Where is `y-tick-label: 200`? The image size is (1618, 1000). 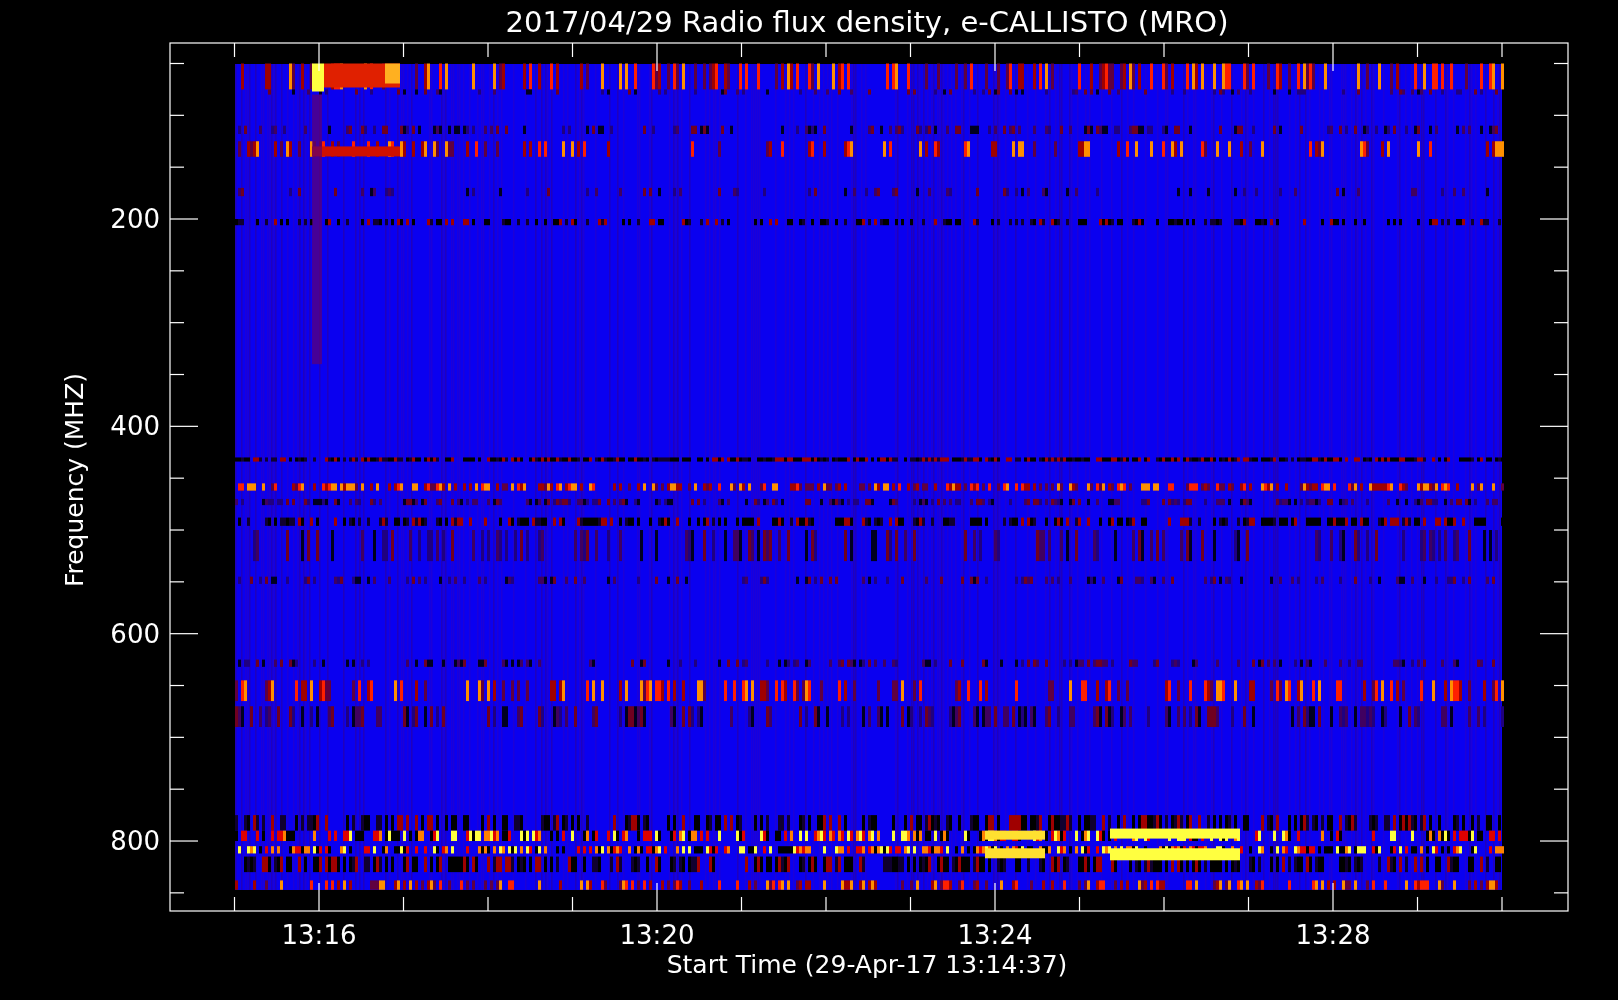
y-tick-label: 200 is located at coordinates (135, 219).